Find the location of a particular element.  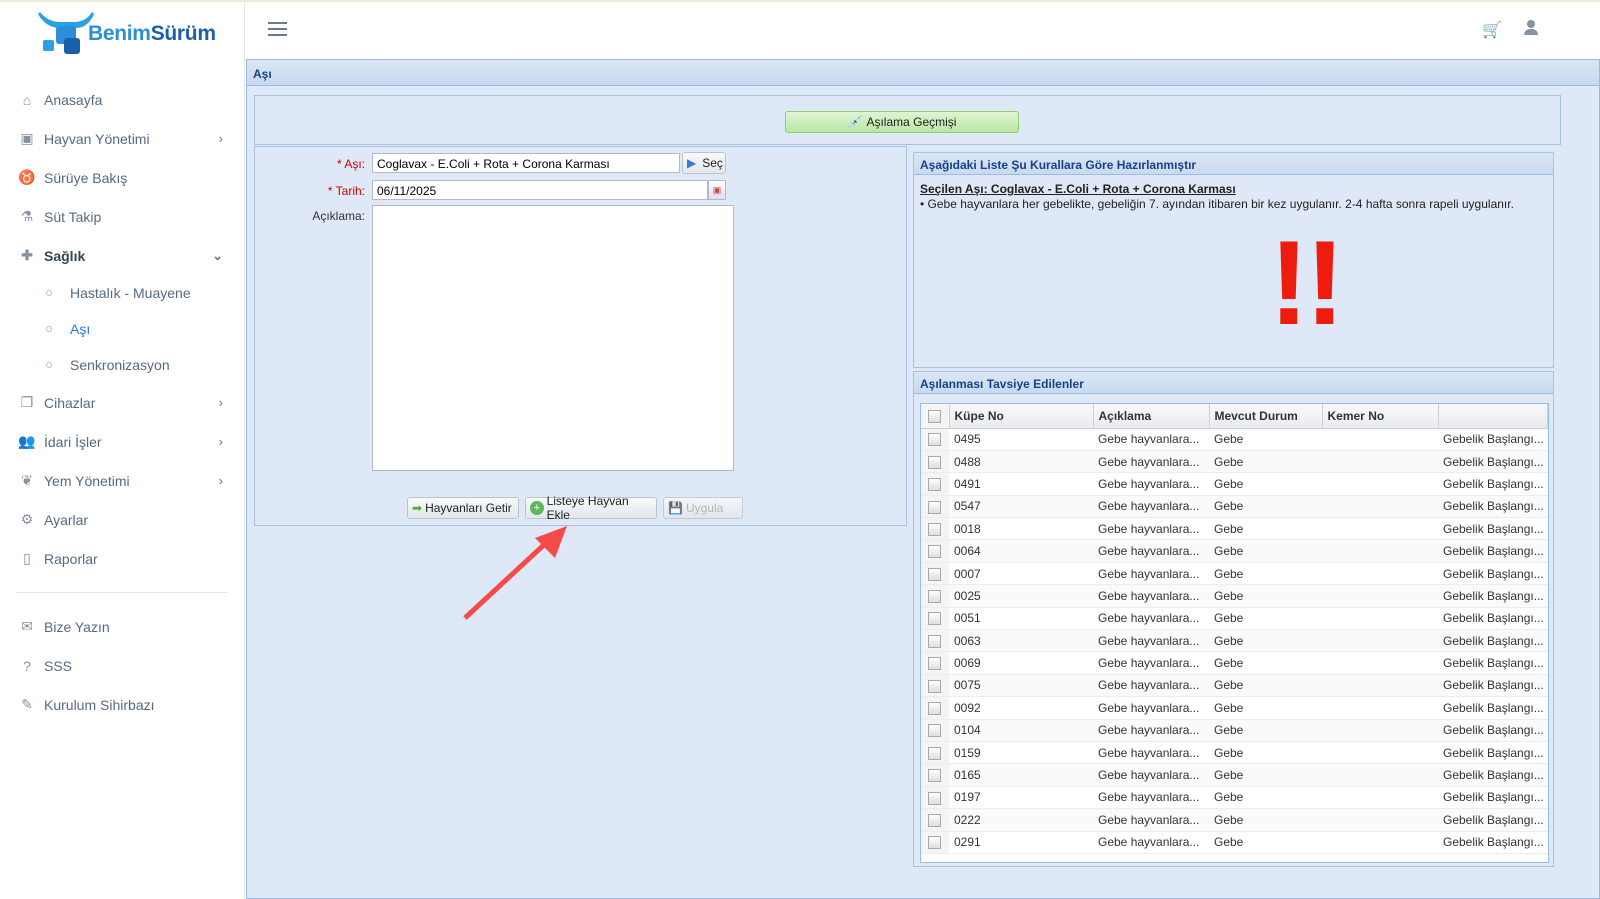

sidebar-item: ✎ Kurulum Sihirbazı is located at coordinates (122, 704).